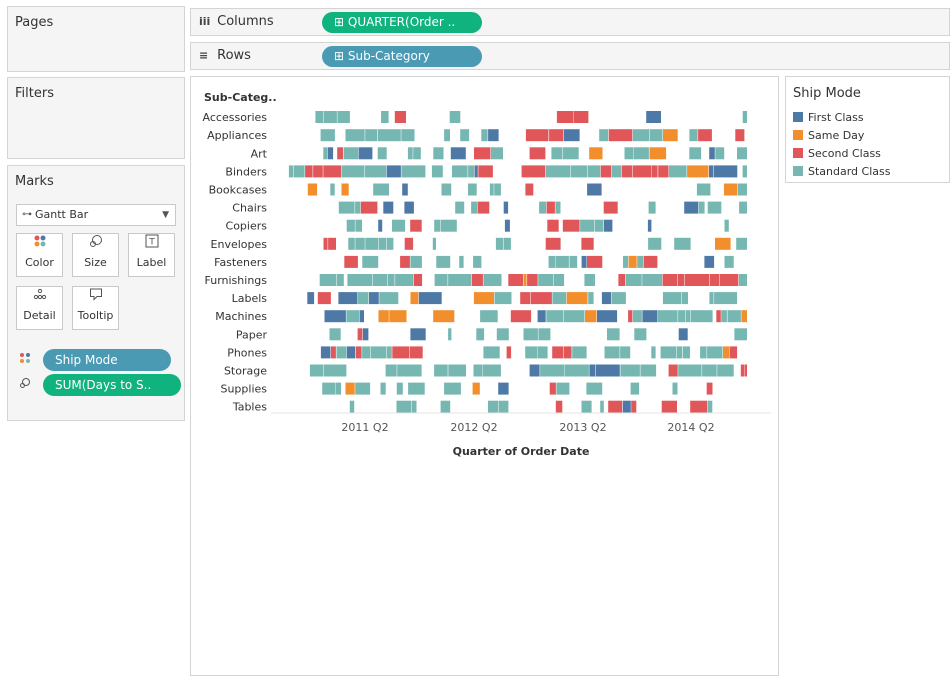  Describe the element at coordinates (151, 255) in the screenshot. I see `label-button: T Label` at that location.